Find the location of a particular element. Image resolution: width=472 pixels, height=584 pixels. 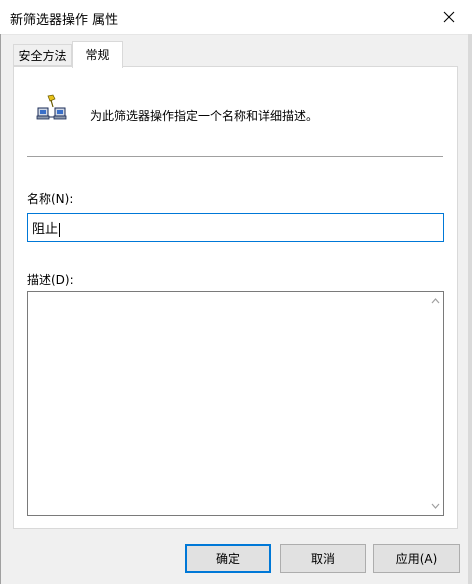

name-field: 阻止 is located at coordinates (235, 227).